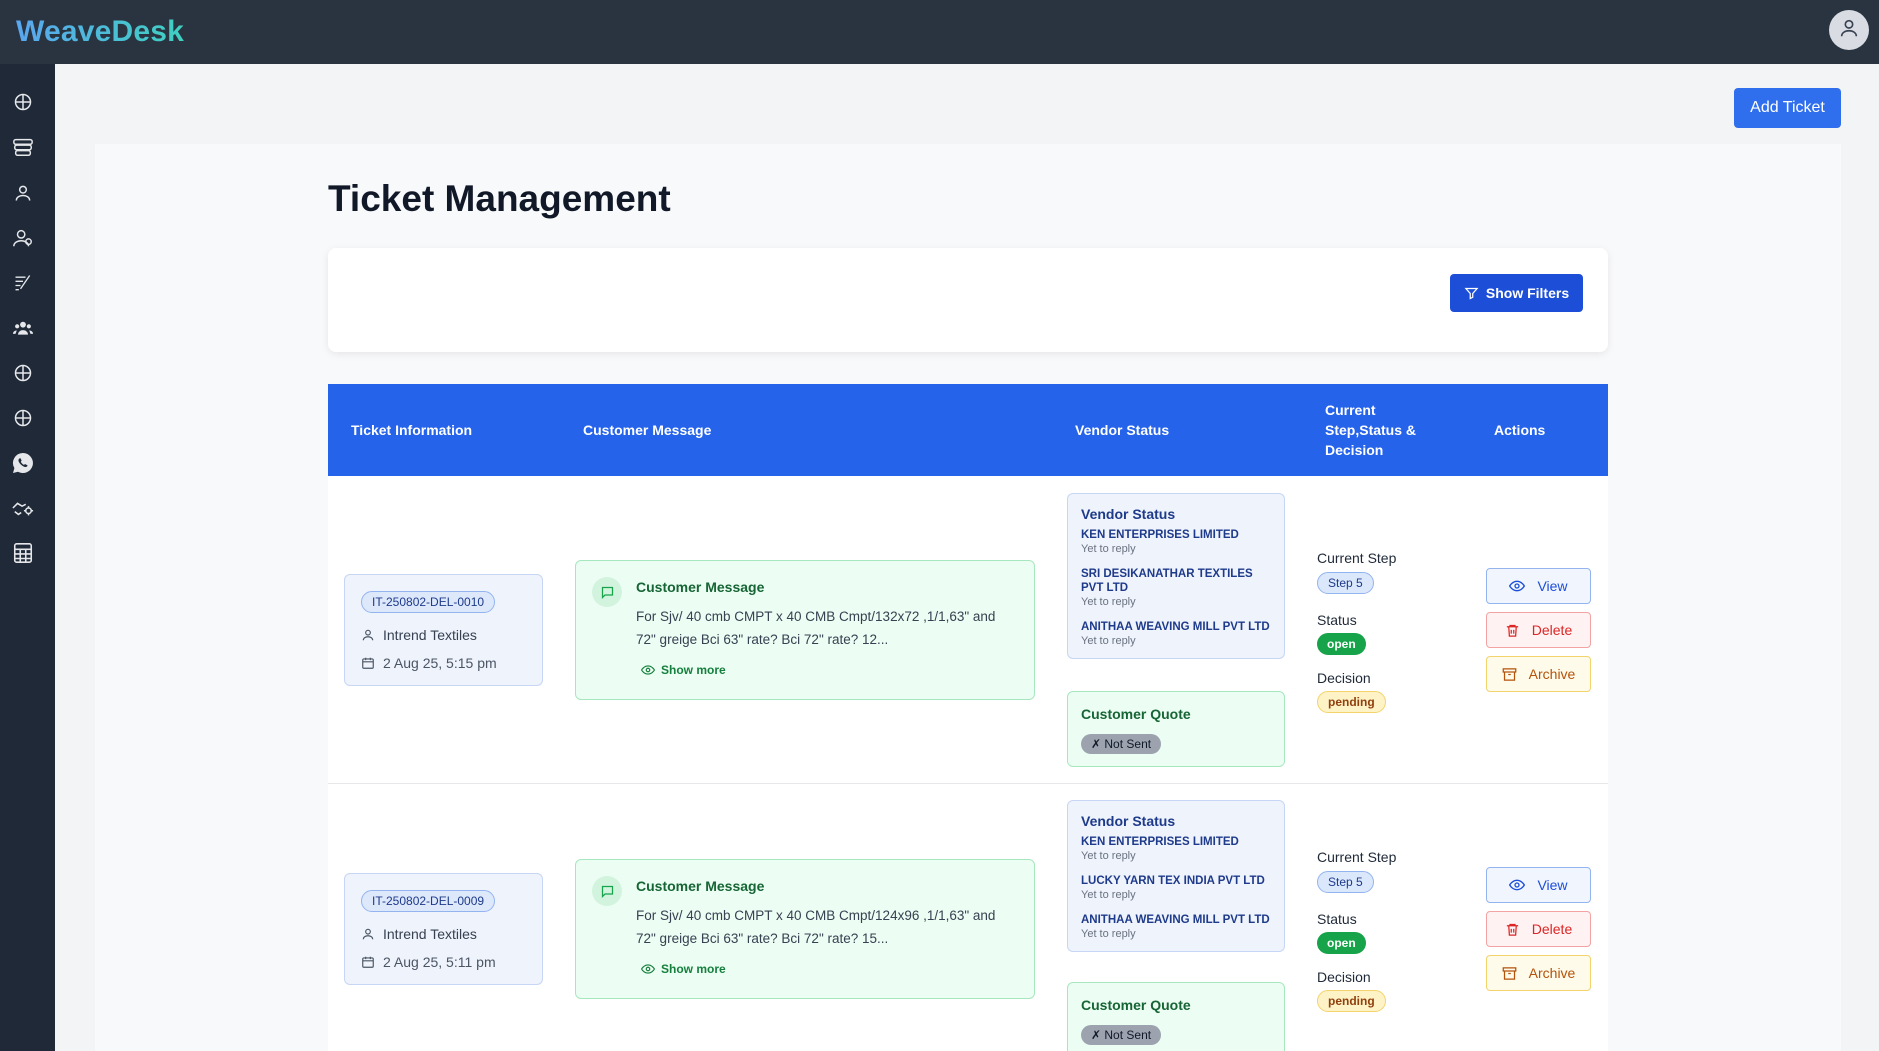  I want to click on current-step-label: Current Step, so click(1357, 857).